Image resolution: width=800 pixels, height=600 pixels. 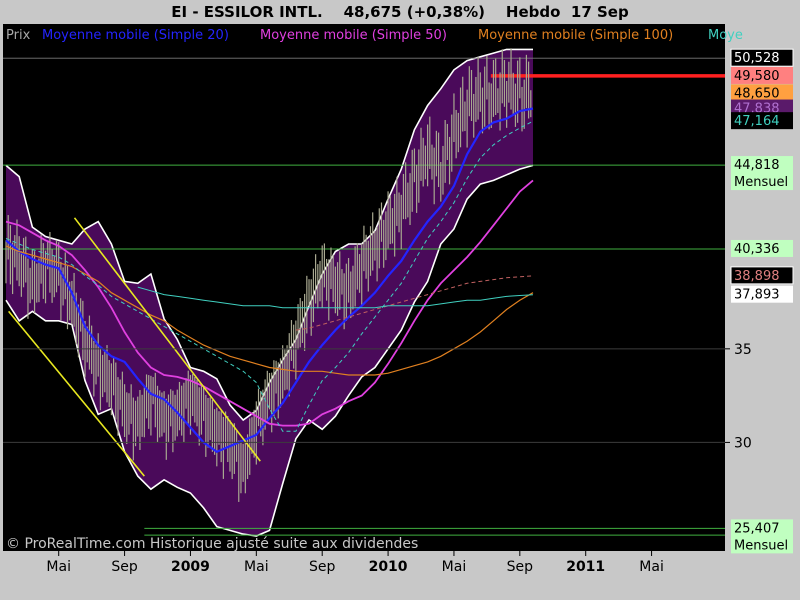 What do you see at coordinates (757, 276) in the screenshot?
I see `price-label-value: 38,898` at bounding box center [757, 276].